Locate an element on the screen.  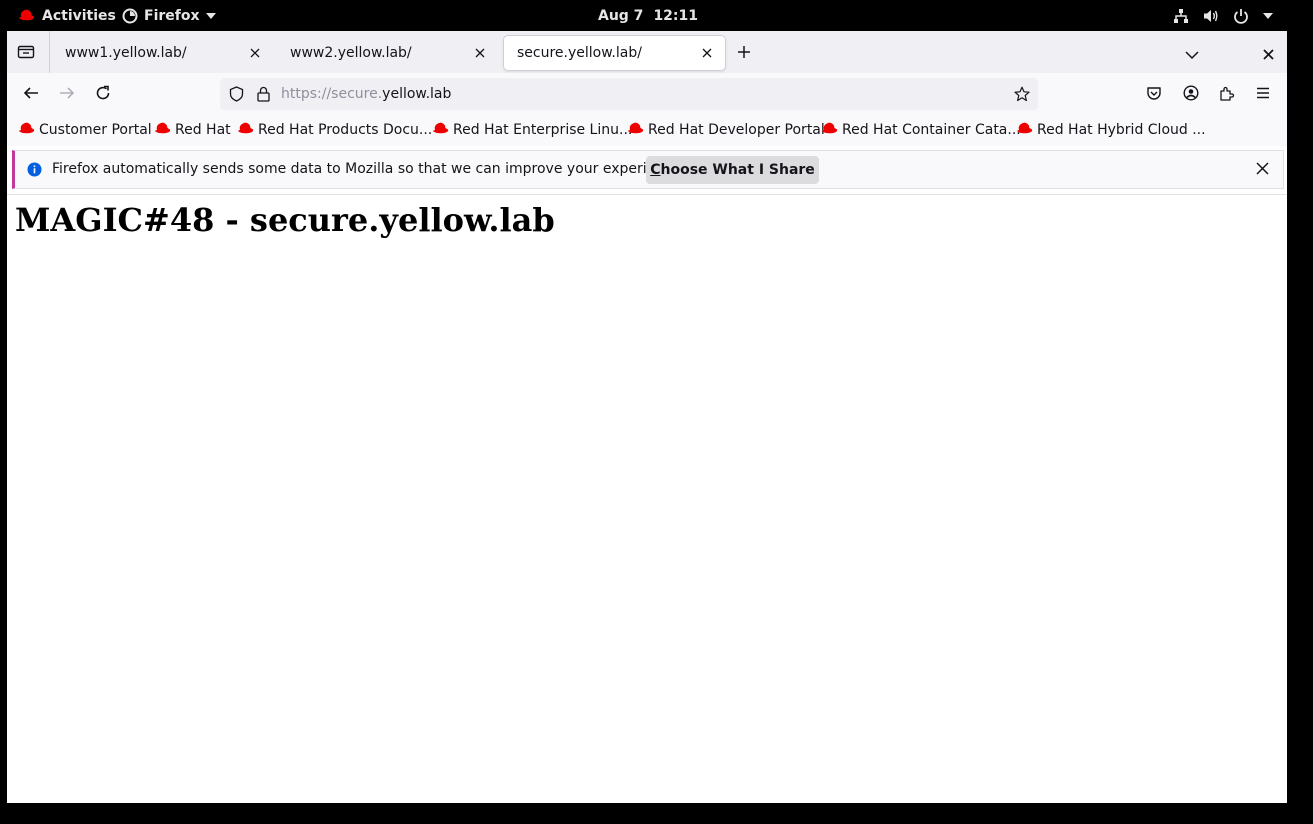
bookmark-label: Customer Portal is located at coordinates (95, 130).